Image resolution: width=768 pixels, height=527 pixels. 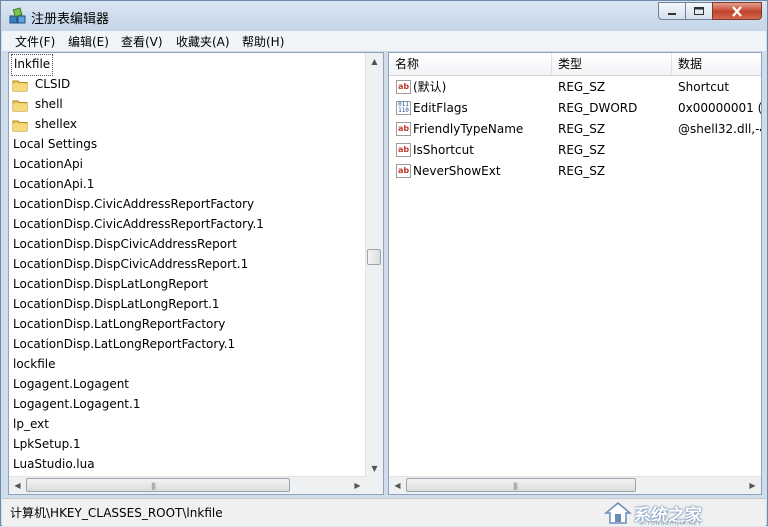 What do you see at coordinates (71, 384) in the screenshot?
I see `tree-item: Logagent.Logagent` at bounding box center [71, 384].